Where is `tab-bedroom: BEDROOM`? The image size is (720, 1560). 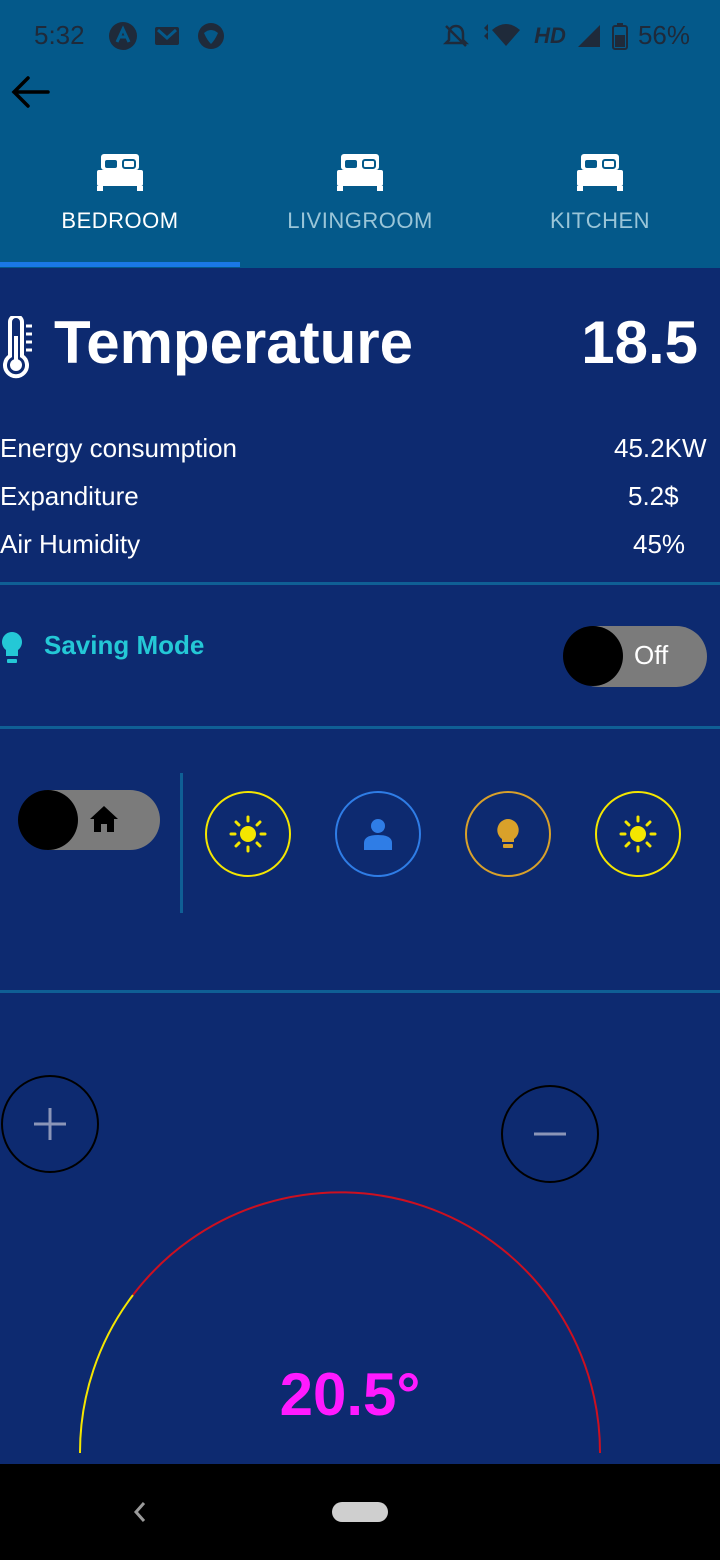
tab-bedroom: BEDROOM is located at coordinates (120, 207).